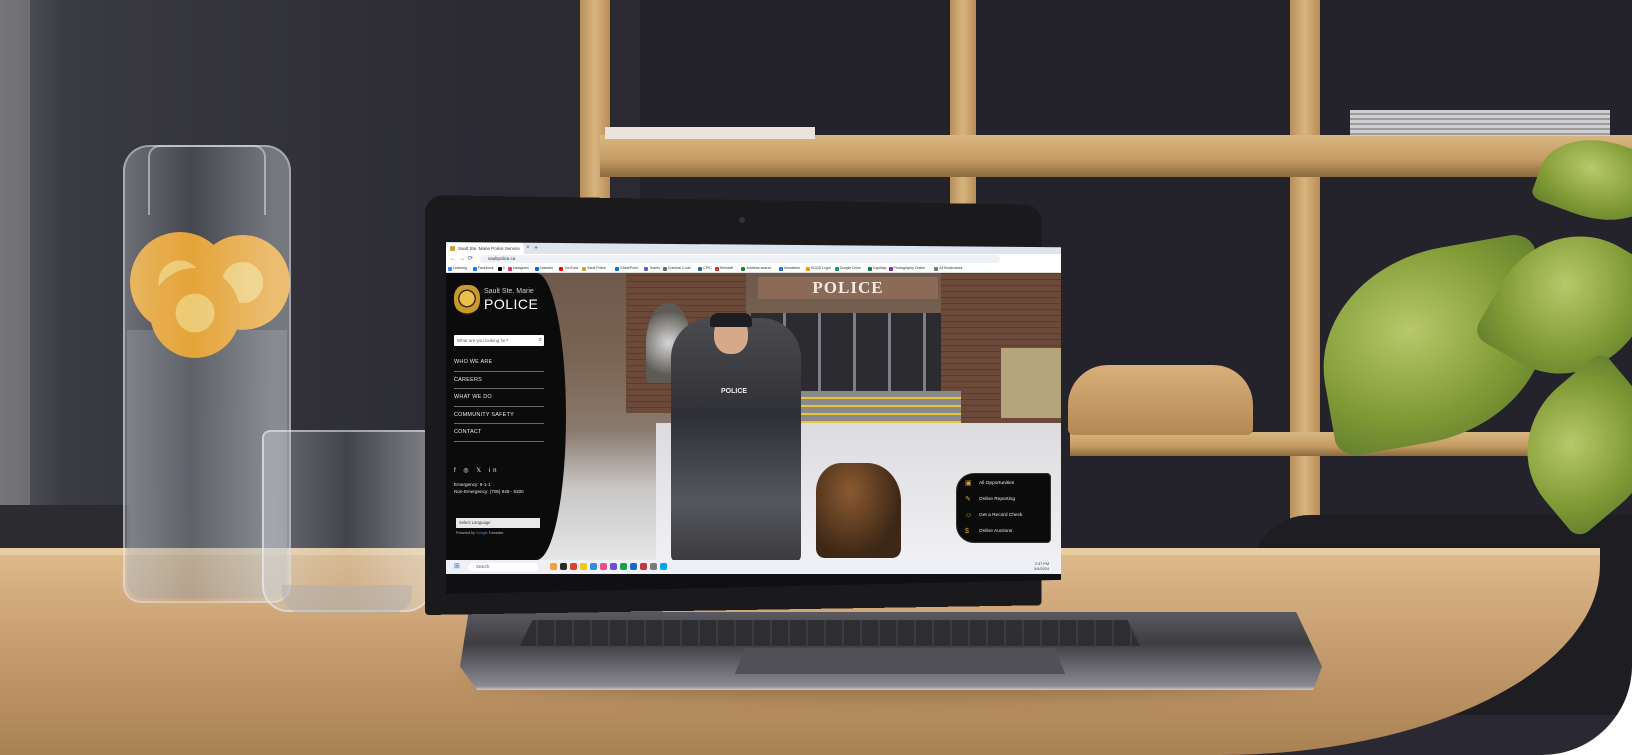 Image resolution: width=1632 pixels, height=755 pixels. I want to click on bookmark-item: Telestaff, so click(723, 268).